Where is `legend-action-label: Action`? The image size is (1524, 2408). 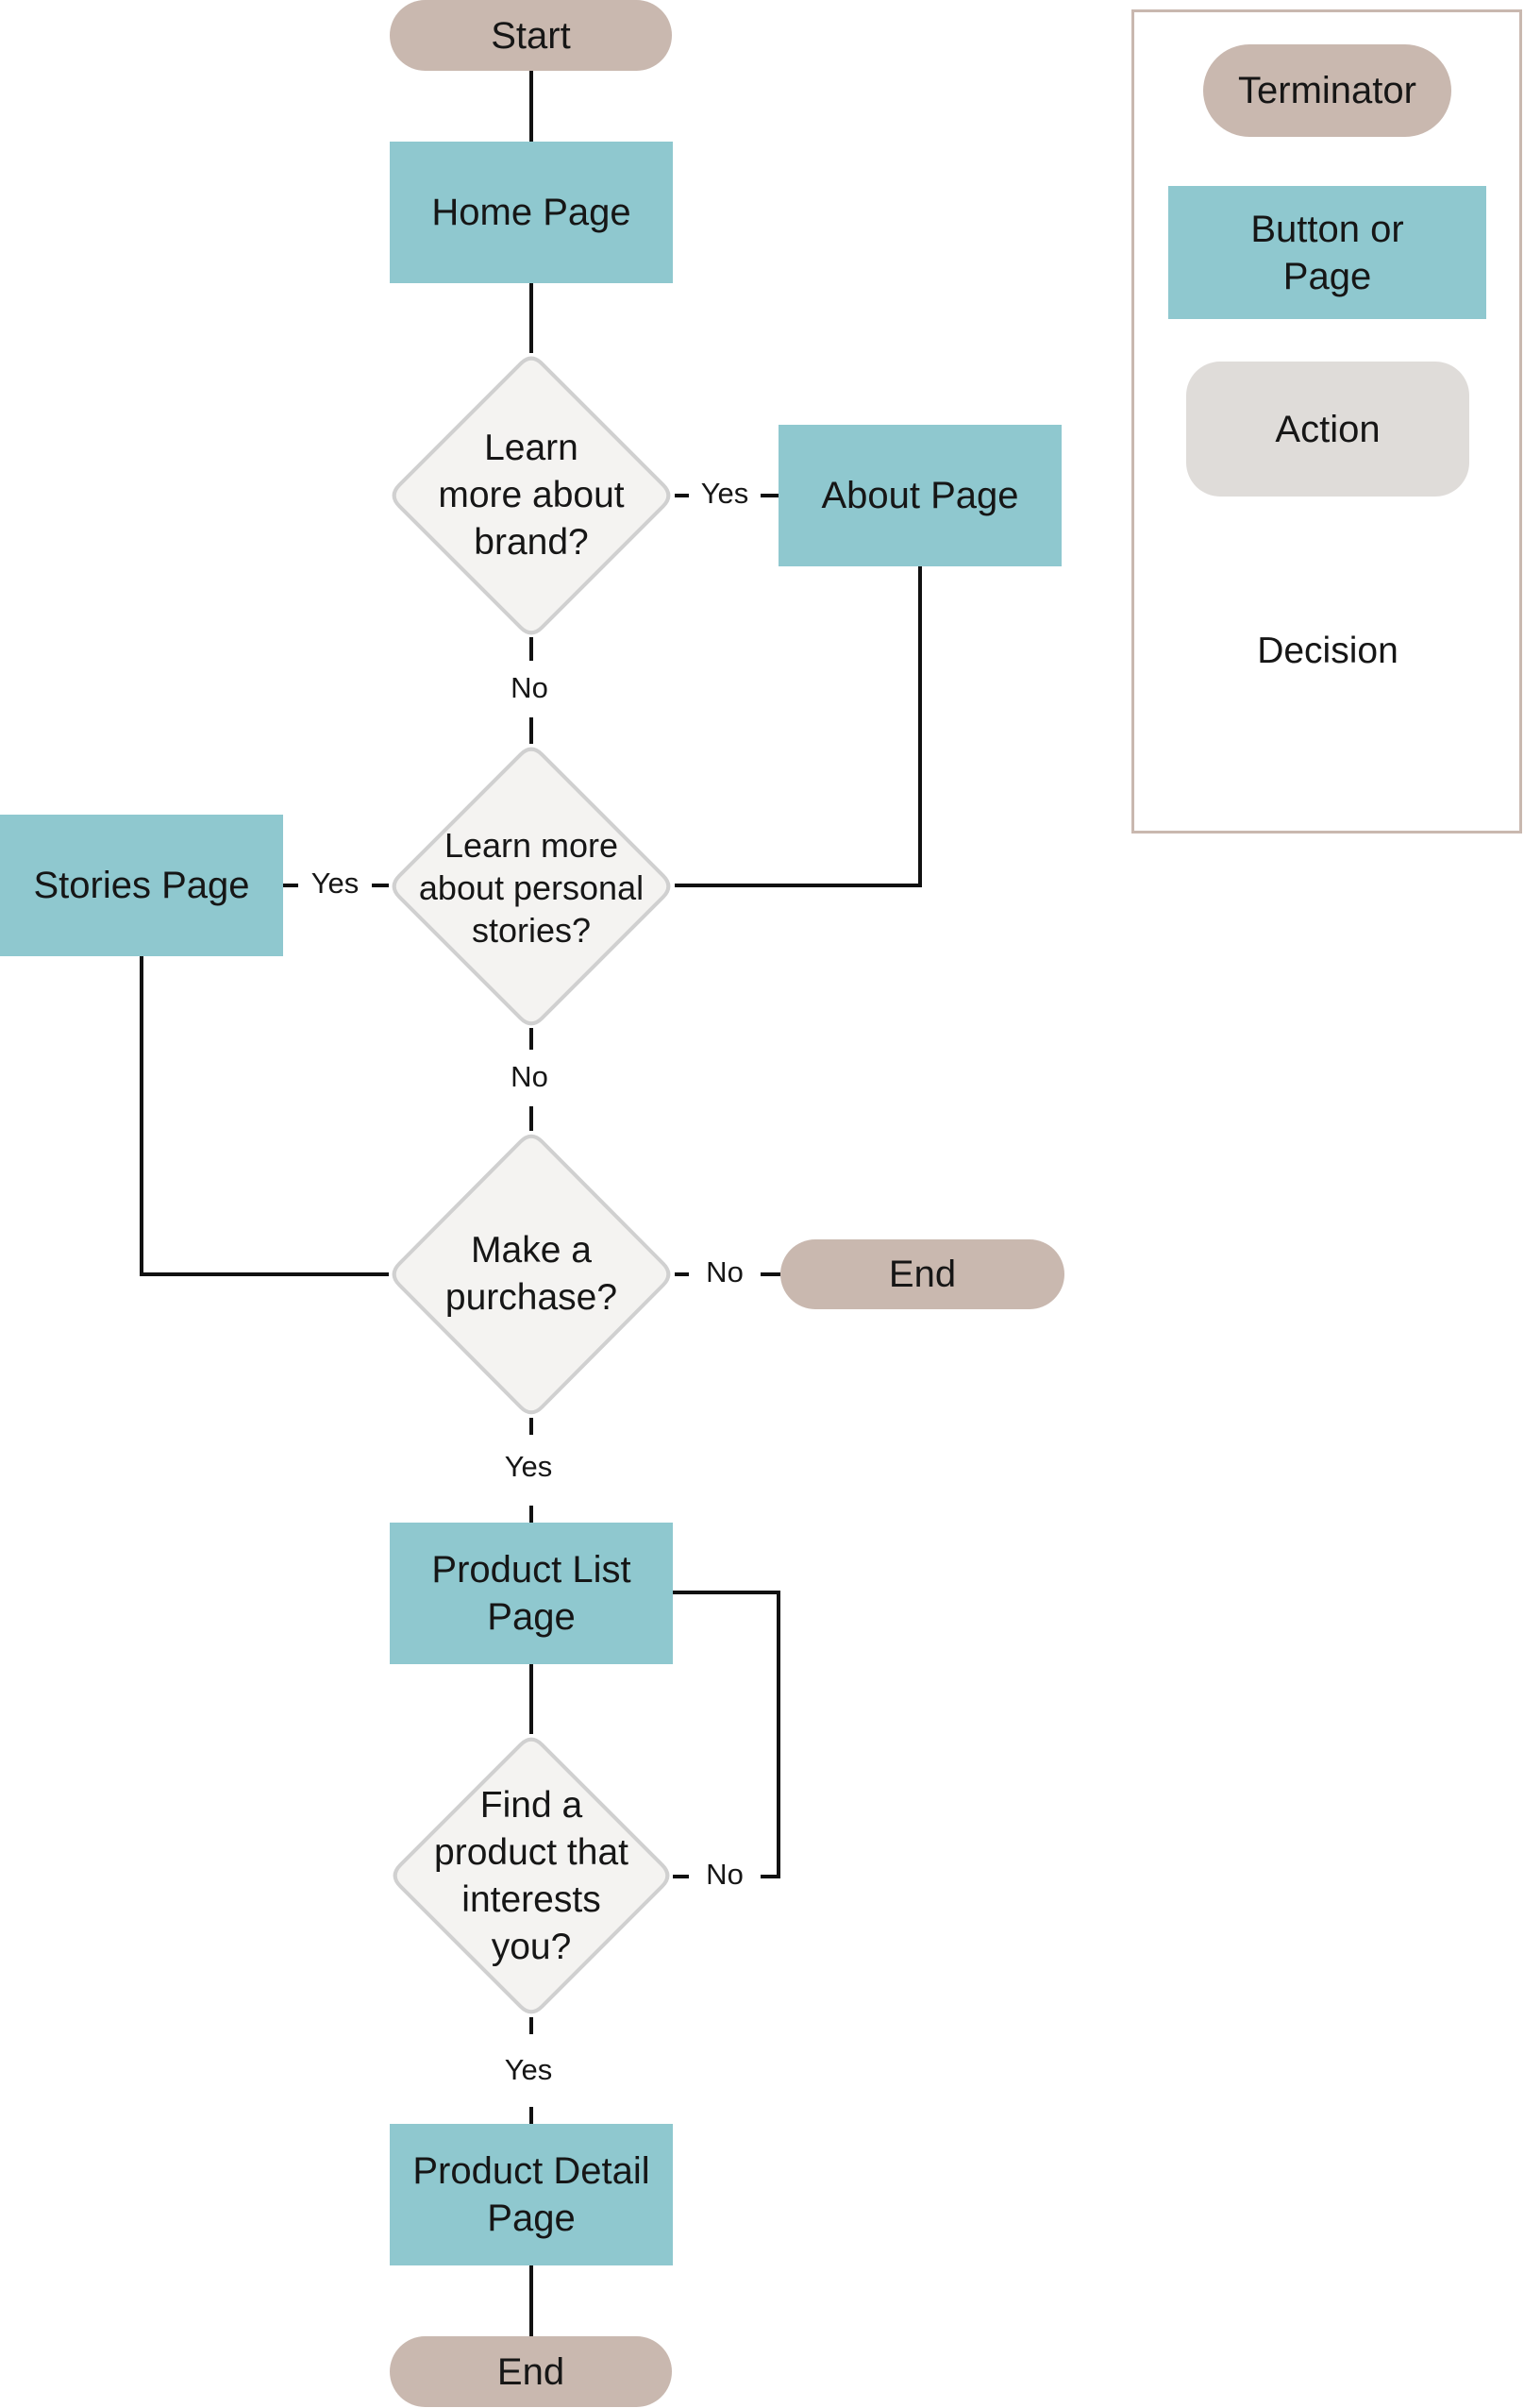
legend-action-label: Action is located at coordinates (1328, 429).